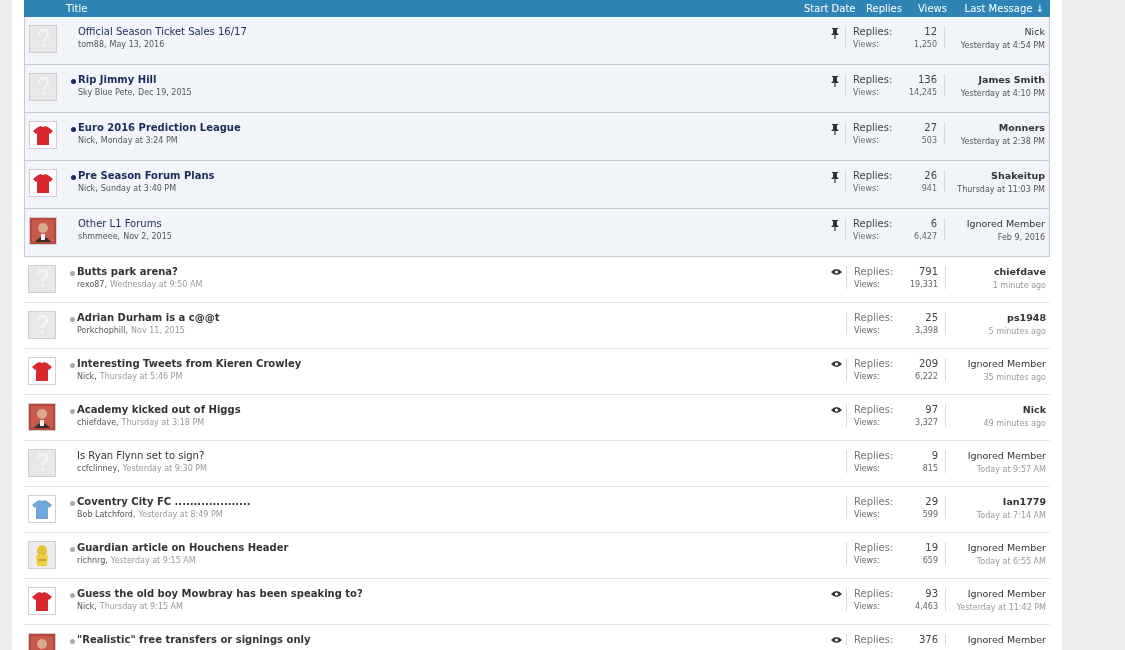 The image size is (1125, 650). What do you see at coordinates (830, 8) in the screenshot?
I see `column-header: Start Date` at bounding box center [830, 8].